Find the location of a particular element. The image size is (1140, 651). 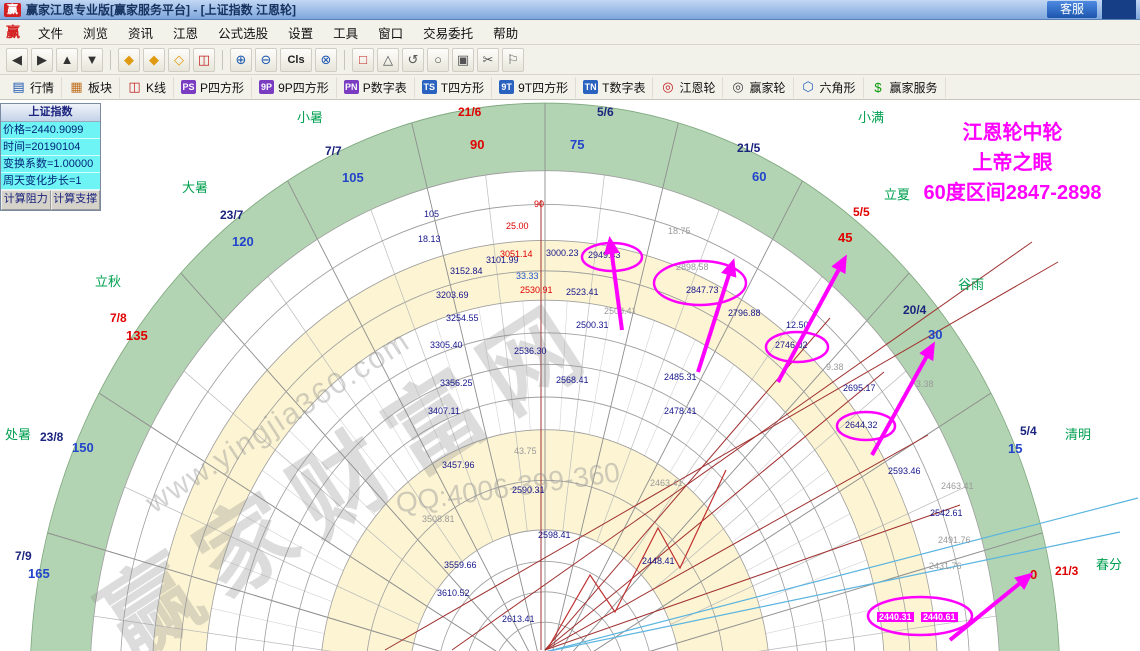

tool-winner-wheel: ◎ 赢家轮 is located at coordinates (758, 87).